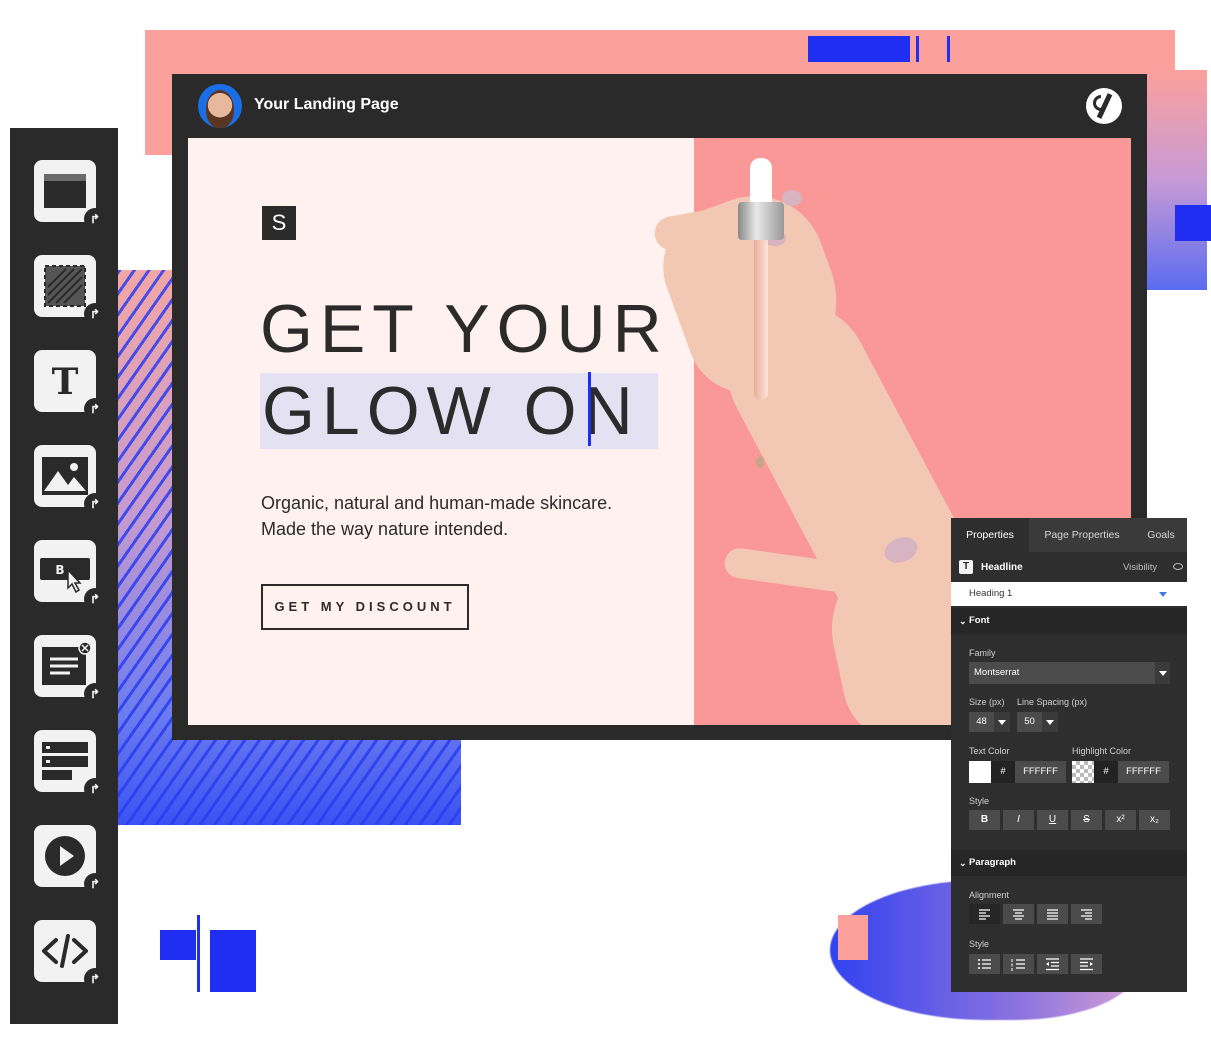 The height and width of the screenshot is (1050, 1211). What do you see at coordinates (792, 198) in the screenshot?
I see `hand-illustration` at bounding box center [792, 198].